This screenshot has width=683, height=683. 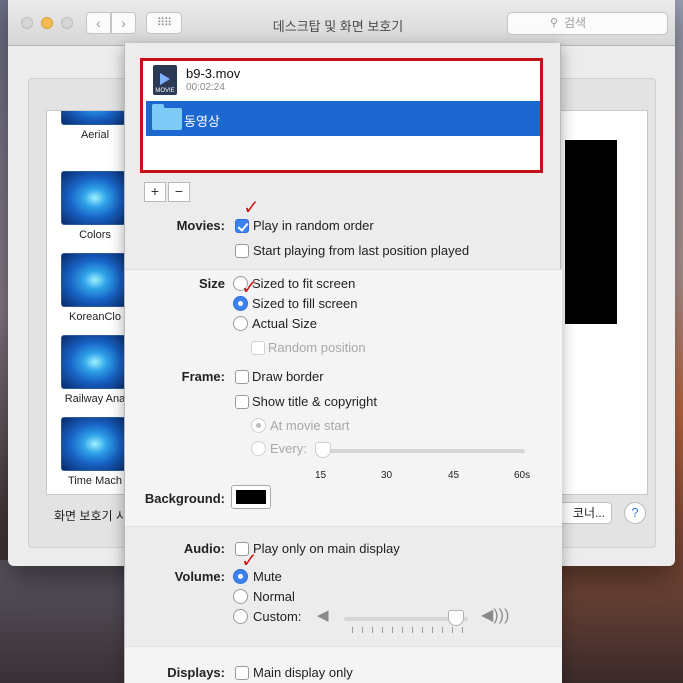 I want to click on slider-tick-label: 60s, so click(x=522, y=475).